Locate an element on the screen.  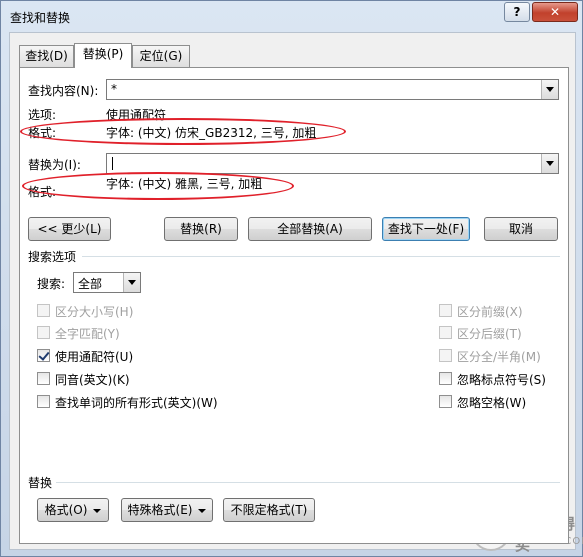
match-prefix-checkbox is located at coordinates (445, 310).